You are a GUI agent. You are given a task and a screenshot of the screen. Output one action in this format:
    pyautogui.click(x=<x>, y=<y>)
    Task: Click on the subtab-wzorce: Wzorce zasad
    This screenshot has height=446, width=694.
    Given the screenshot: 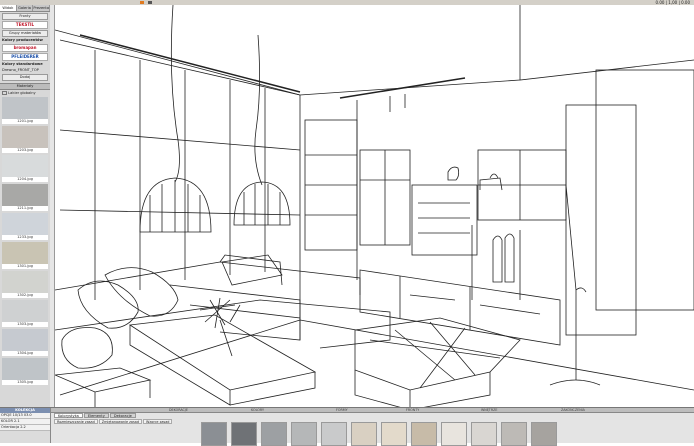 What is the action you would take?
    pyautogui.click(x=158, y=421)
    